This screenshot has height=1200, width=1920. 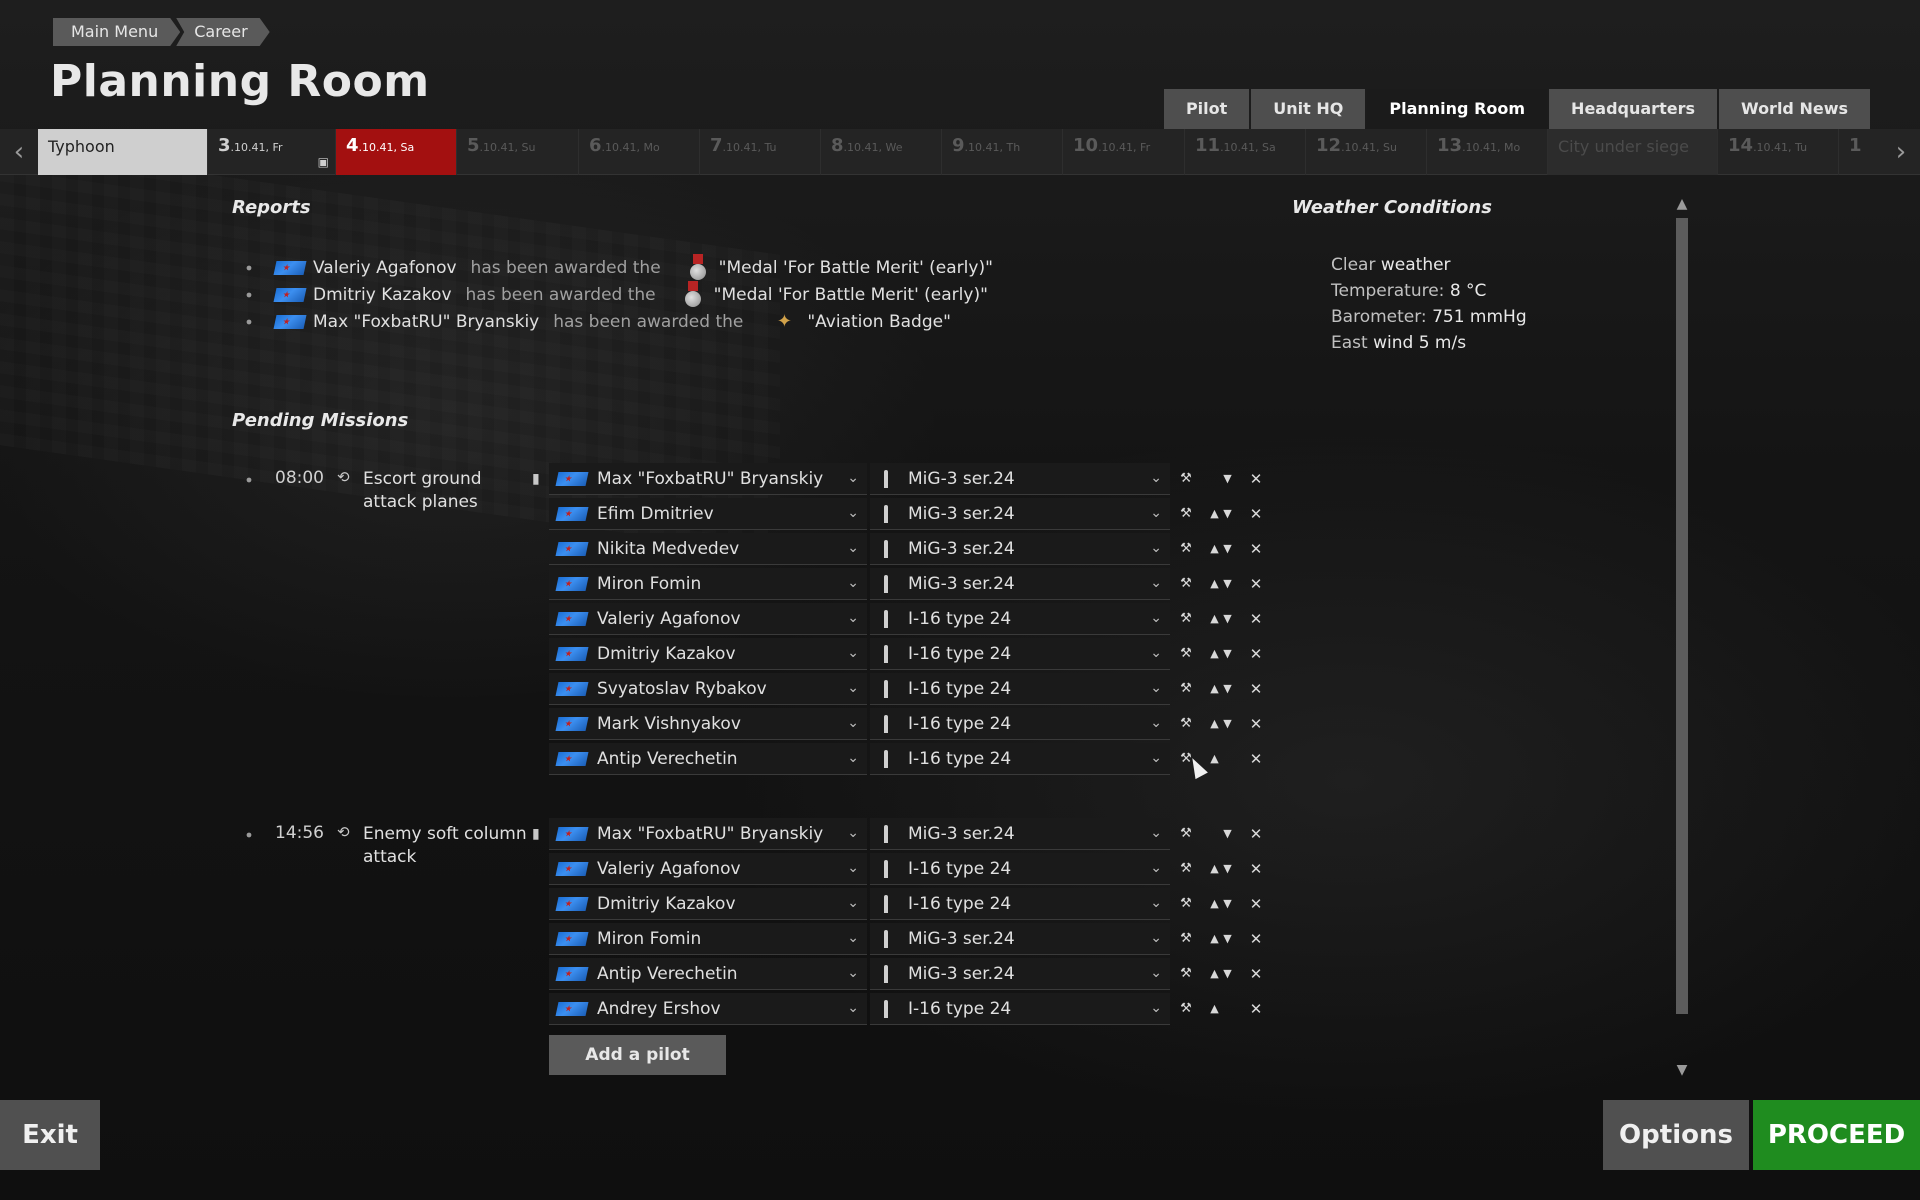 I want to click on proceed-button: PROCEED, so click(x=1836, y=1135).